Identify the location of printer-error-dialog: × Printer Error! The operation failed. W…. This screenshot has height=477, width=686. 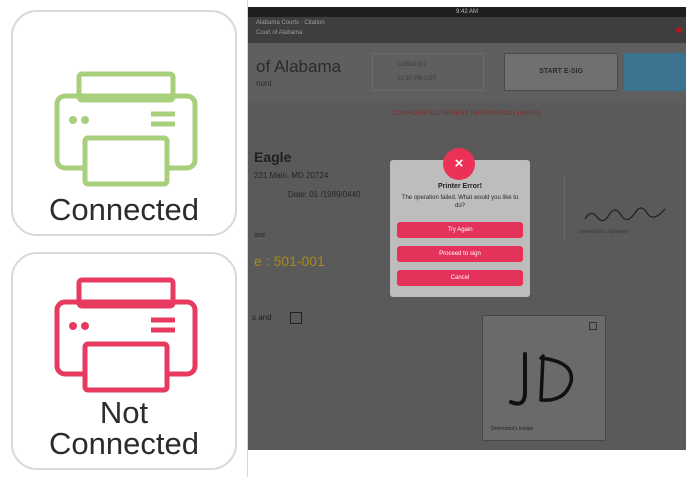
(460, 222).